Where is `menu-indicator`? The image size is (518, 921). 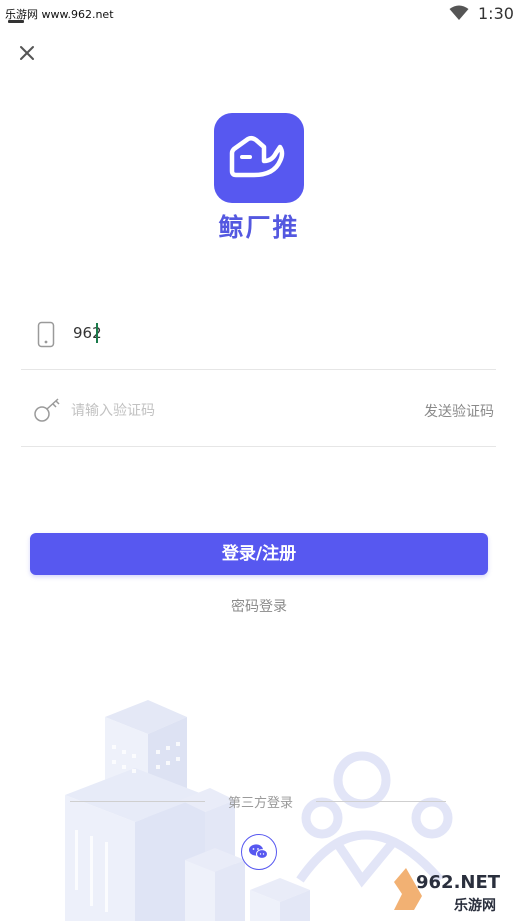 menu-indicator is located at coordinates (16, 21).